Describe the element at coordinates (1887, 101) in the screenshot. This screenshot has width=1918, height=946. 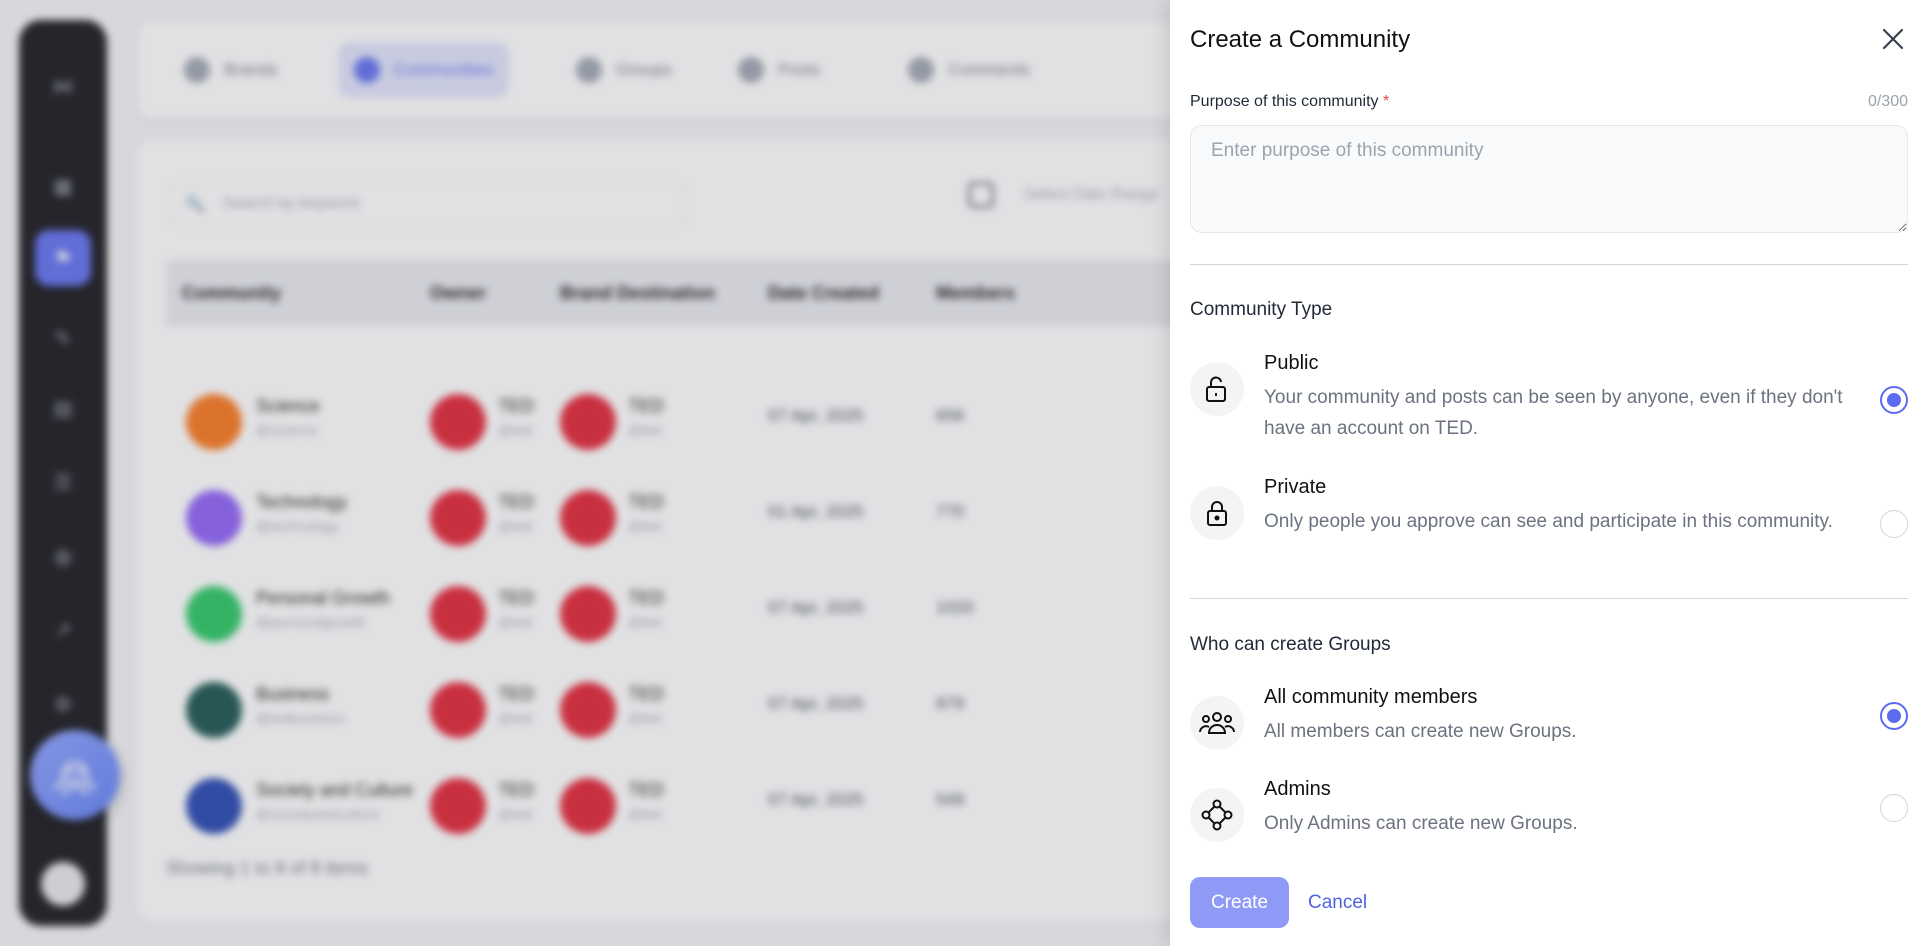
I see `purpose-char-counter: 0/300` at that location.